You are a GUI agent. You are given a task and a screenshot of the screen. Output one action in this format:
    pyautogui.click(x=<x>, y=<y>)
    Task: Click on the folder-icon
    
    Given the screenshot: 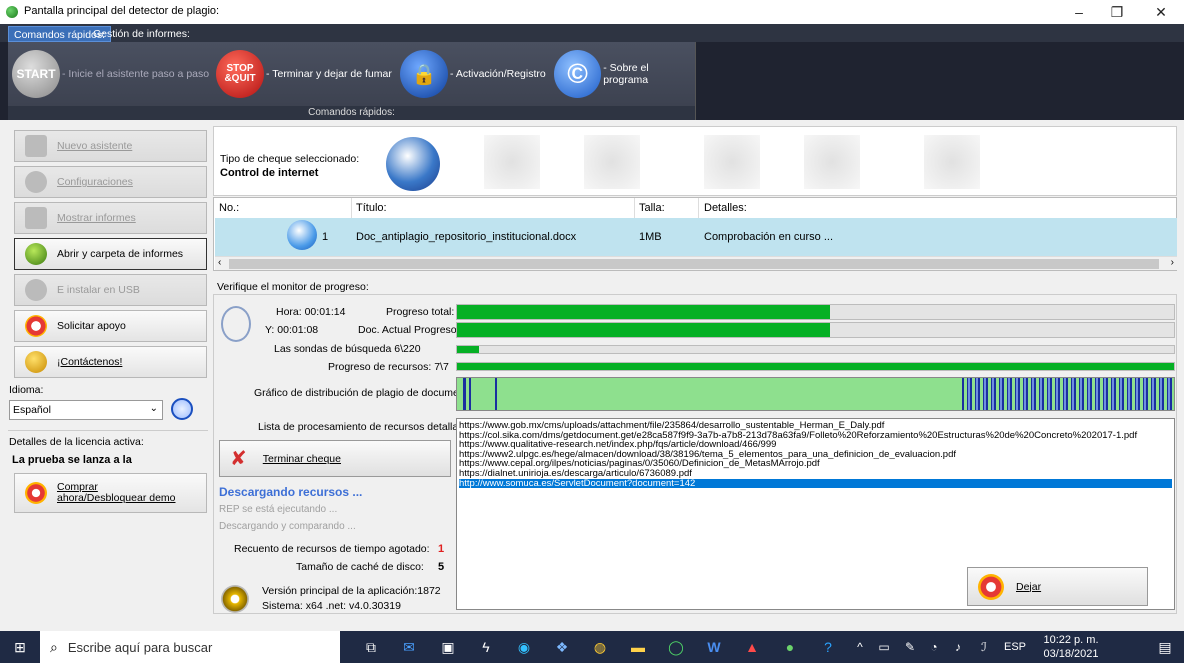 What is the action you would take?
    pyautogui.click(x=36, y=254)
    